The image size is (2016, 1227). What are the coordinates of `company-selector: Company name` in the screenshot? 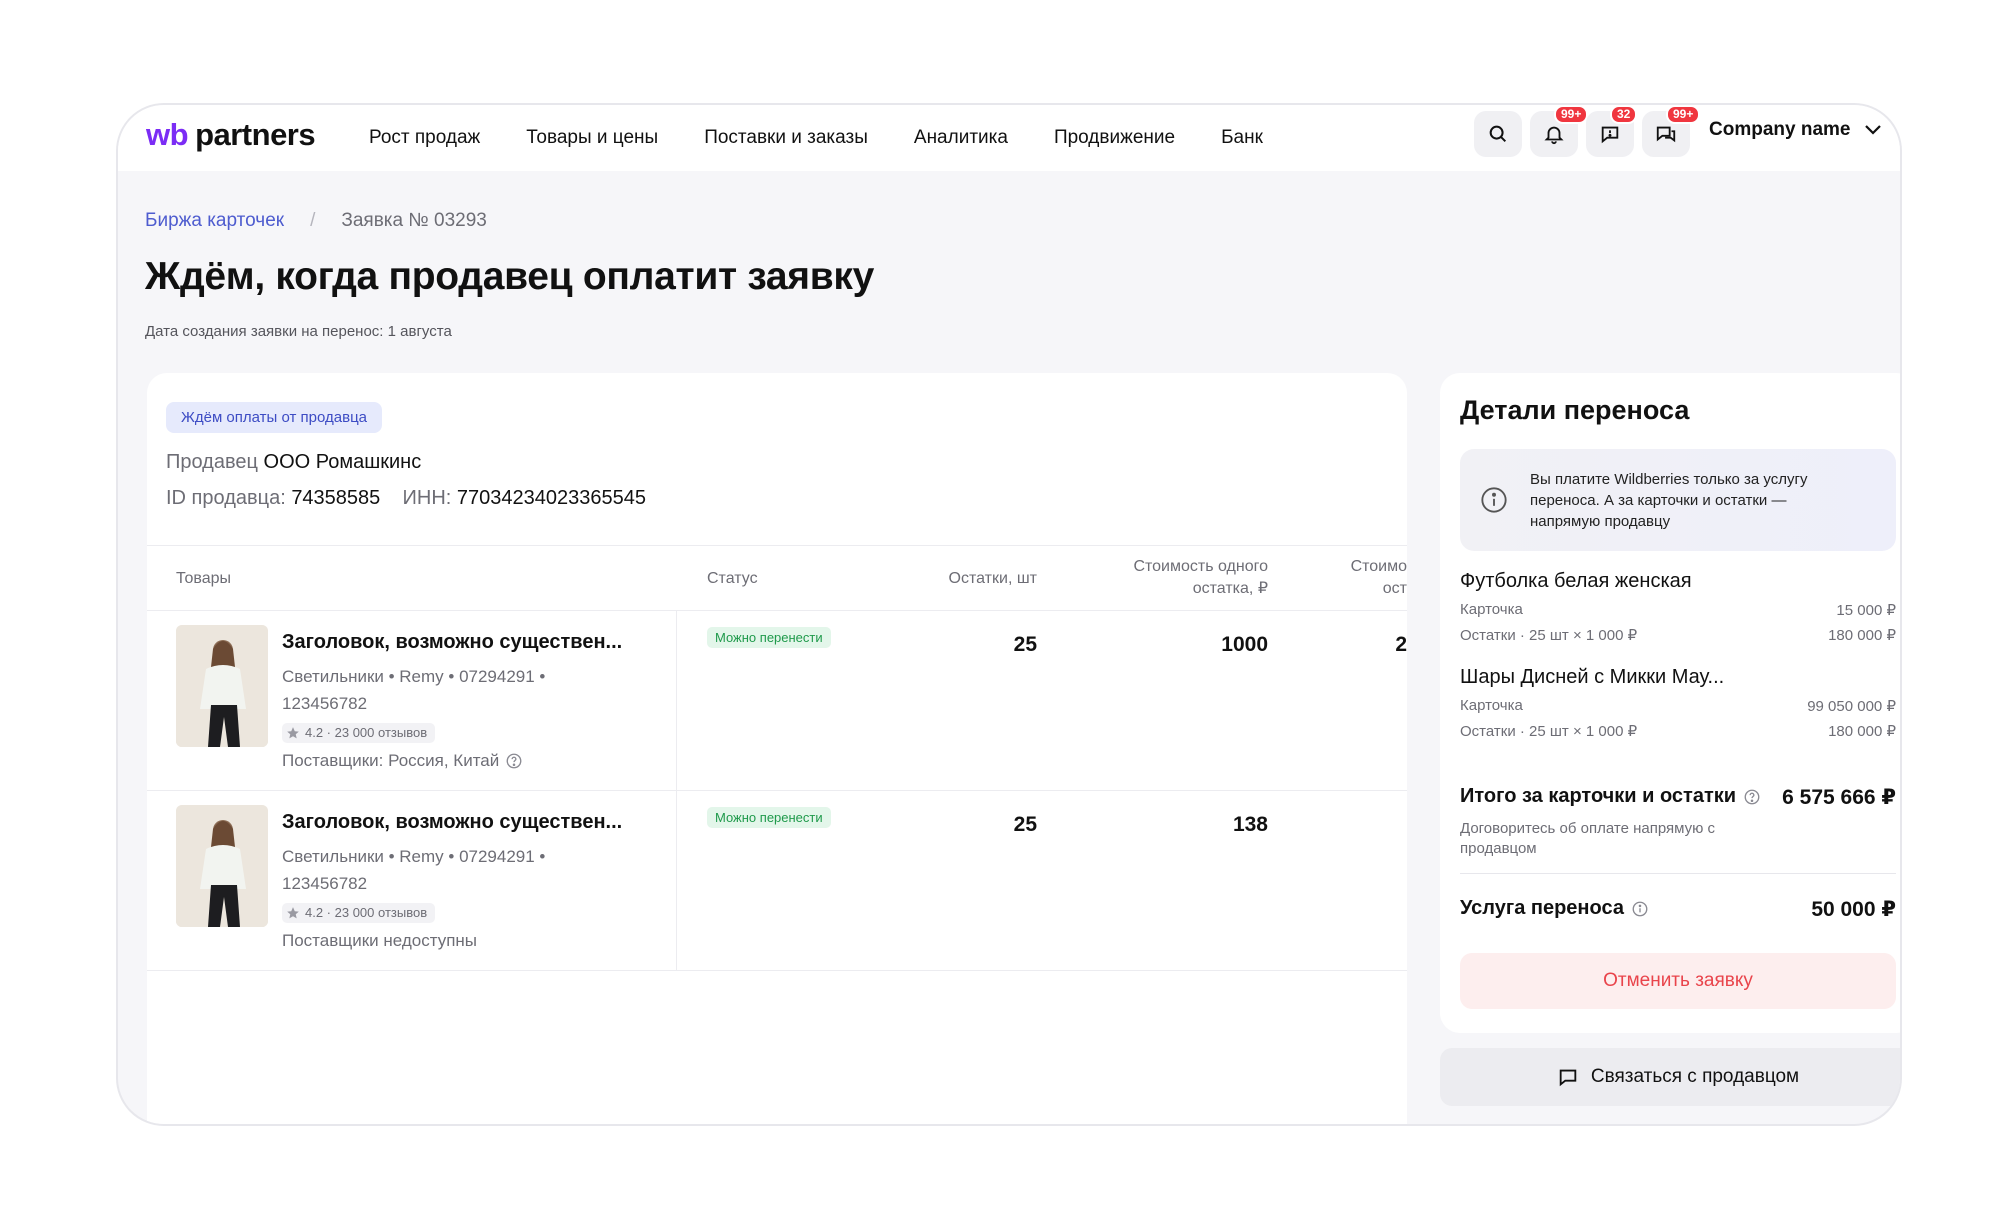 It's located at (1795, 130).